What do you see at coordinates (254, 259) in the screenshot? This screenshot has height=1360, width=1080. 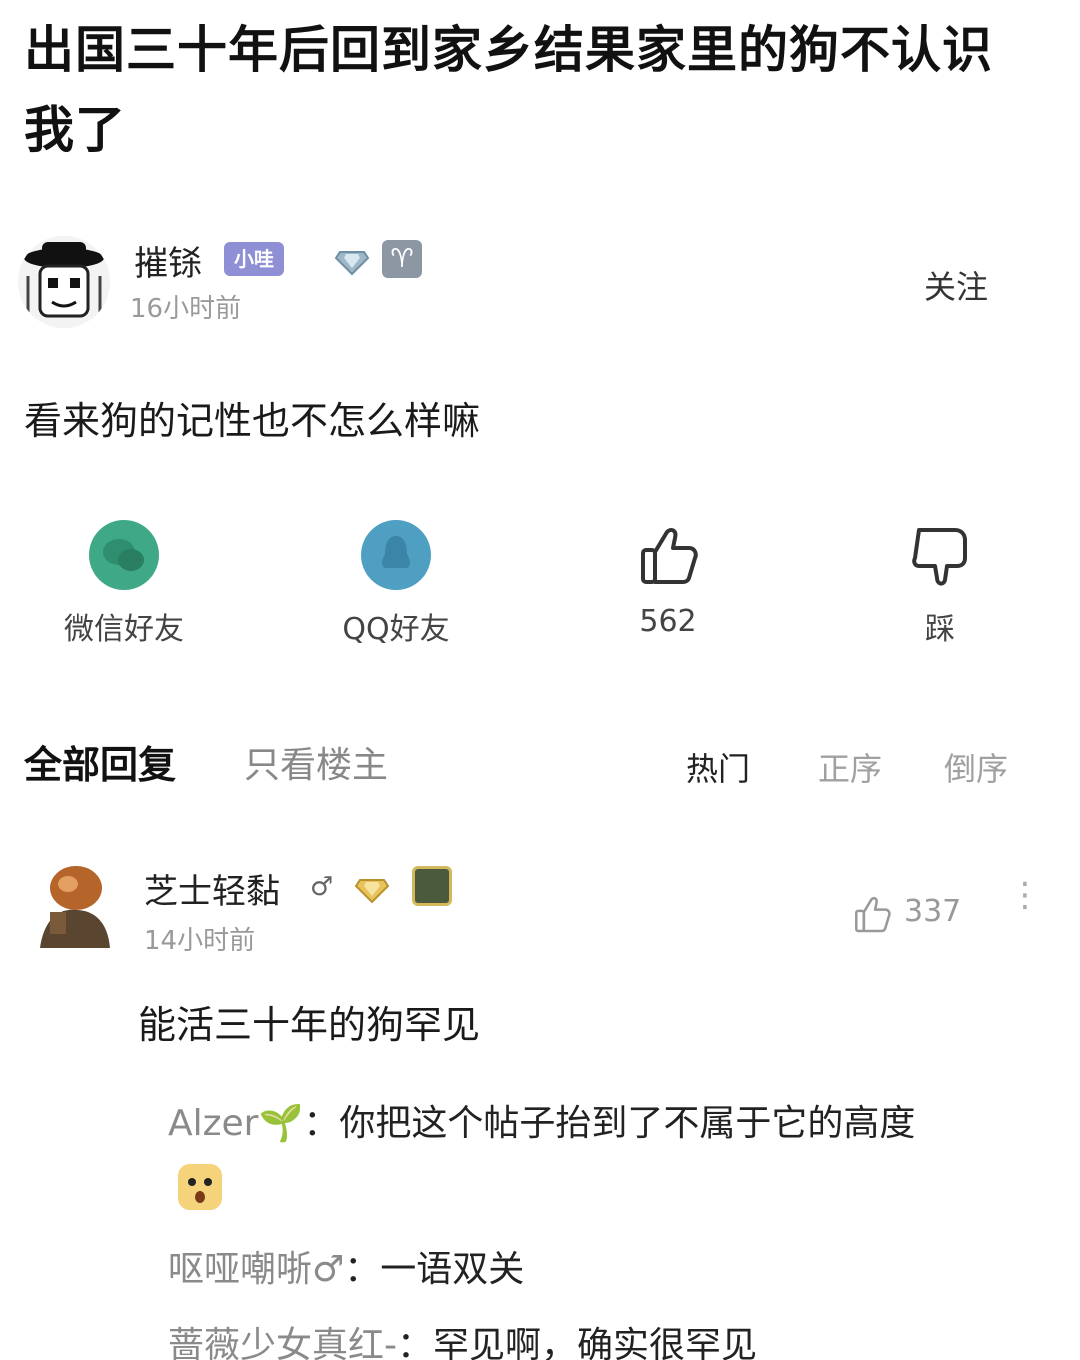 I see `level-badge: 小哇` at bounding box center [254, 259].